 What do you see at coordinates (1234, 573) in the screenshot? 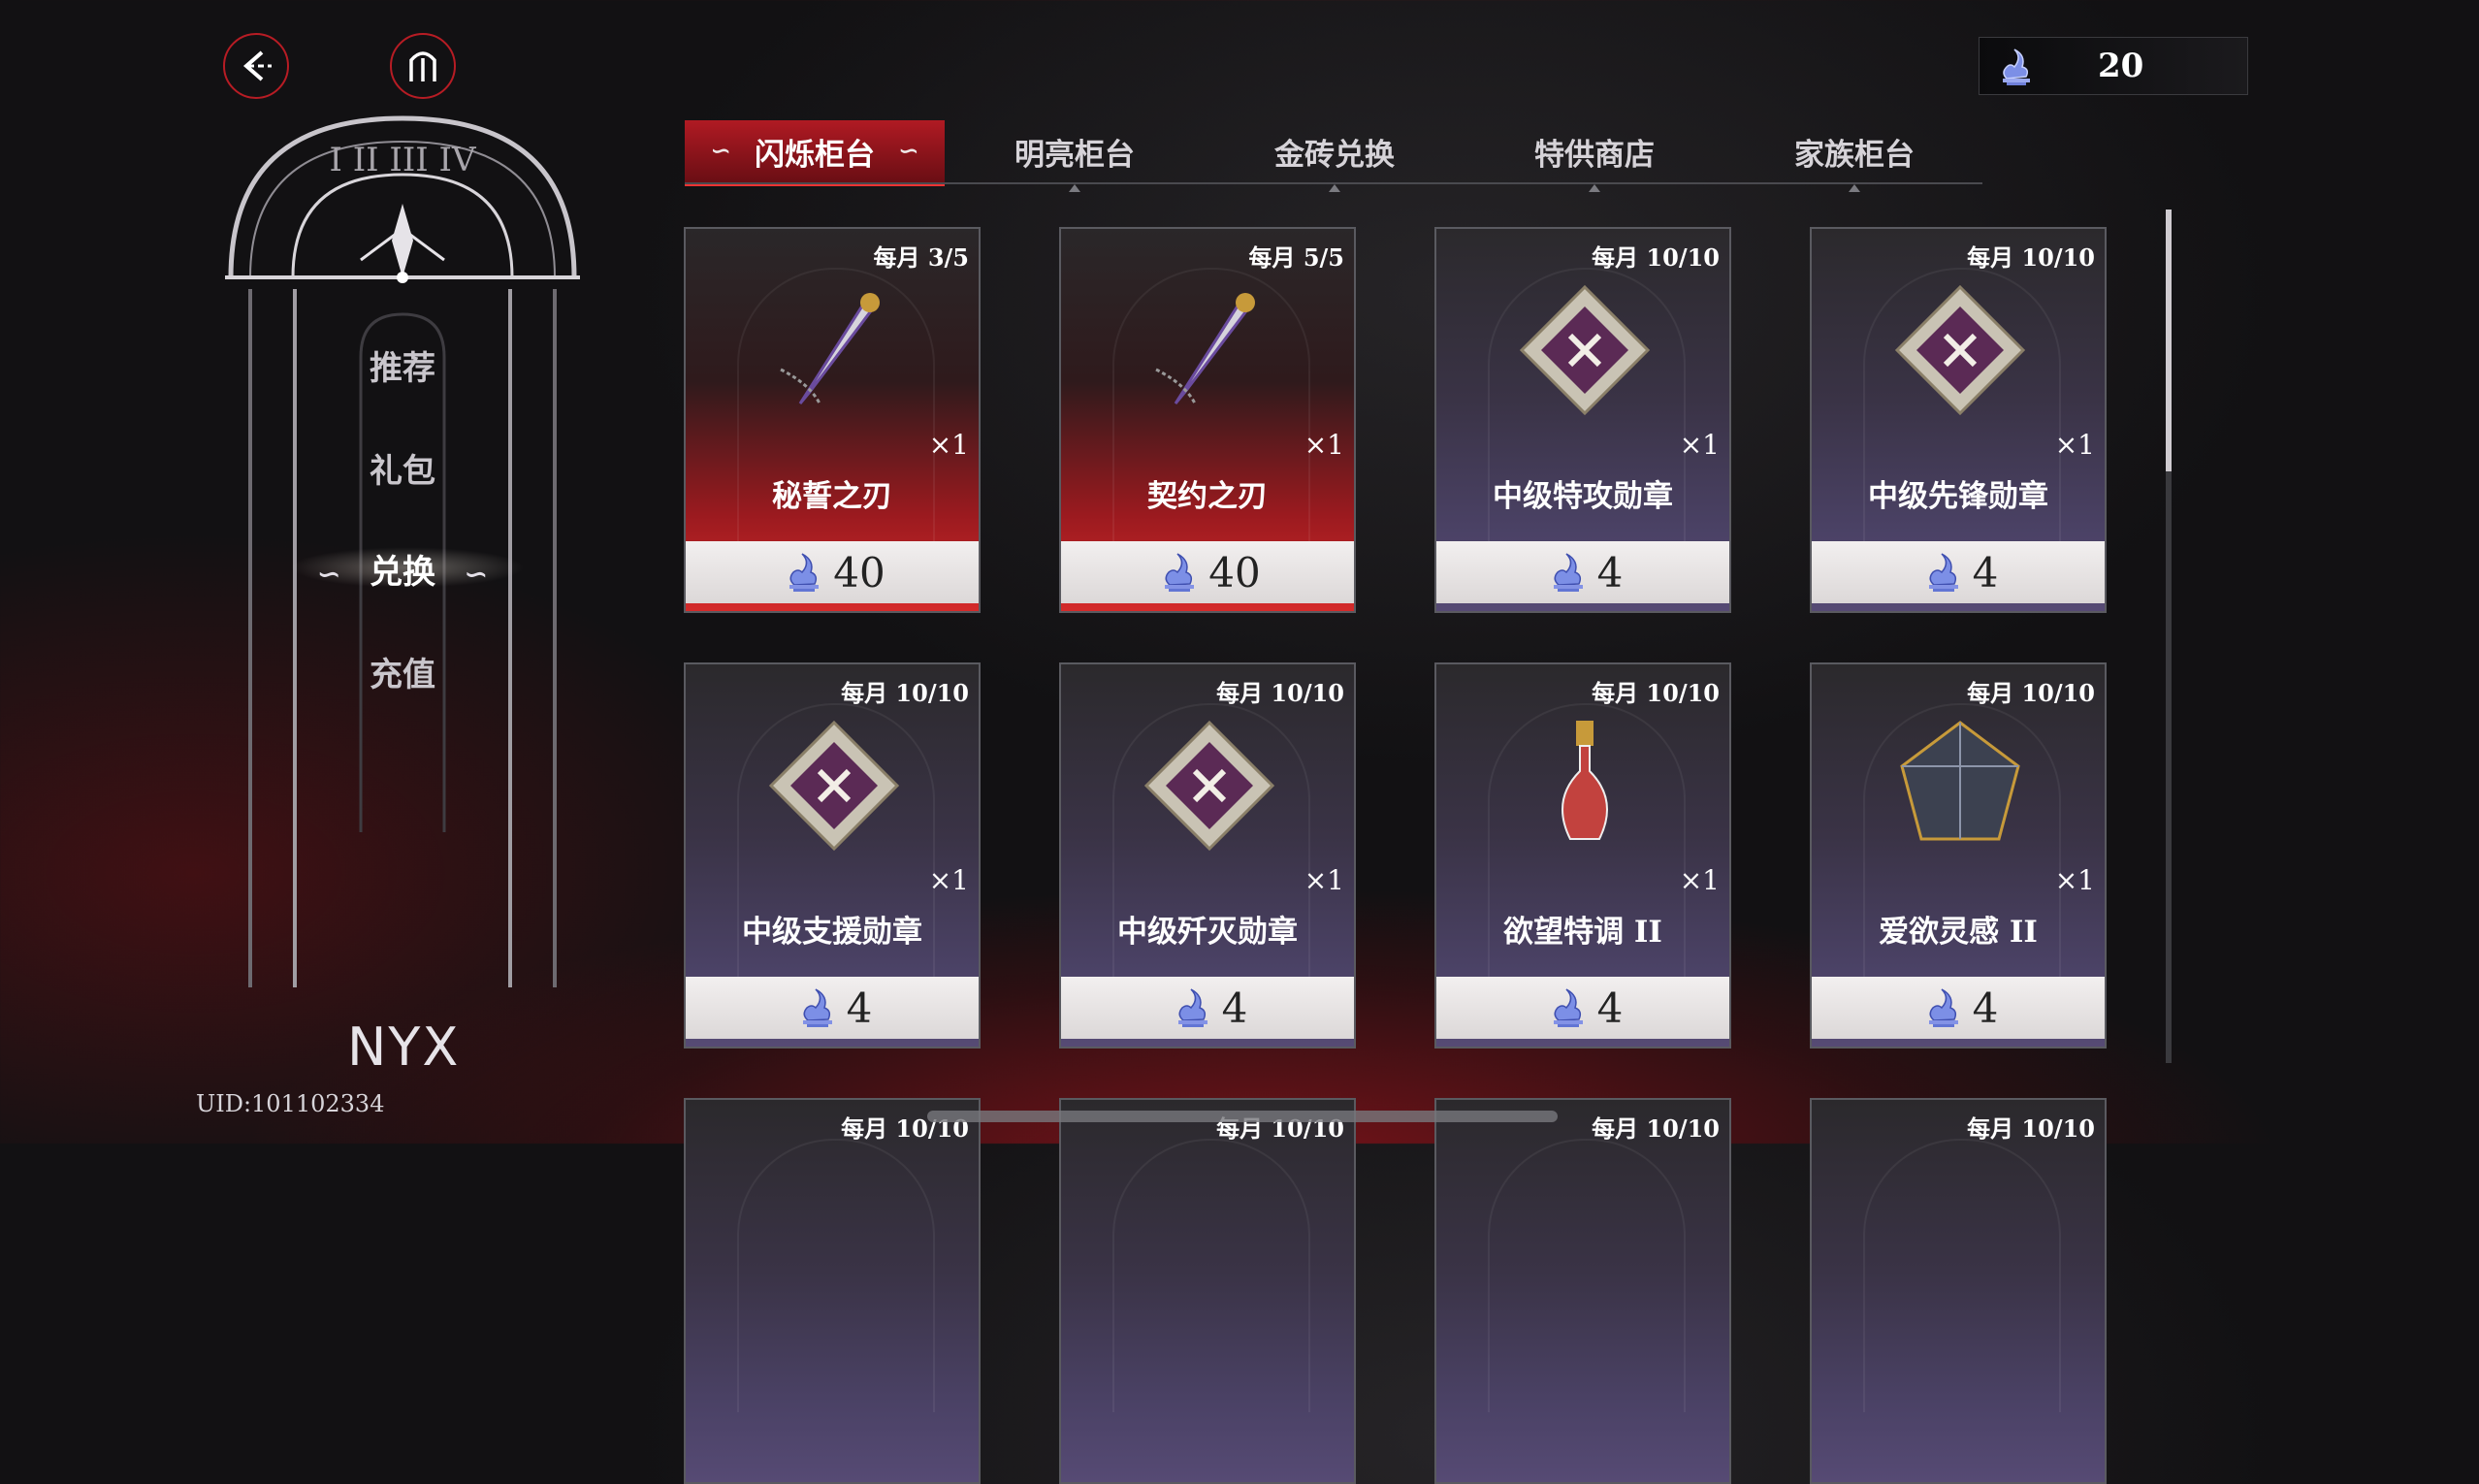
I see `item-price: 40` at bounding box center [1234, 573].